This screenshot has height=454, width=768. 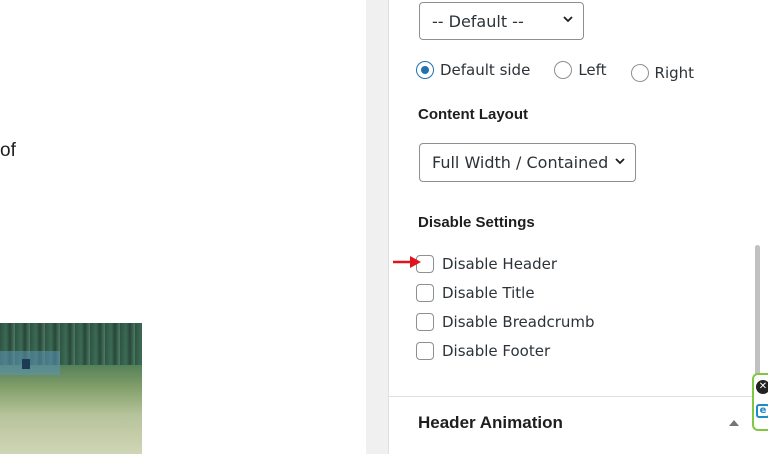 I want to click on checkbox-label: Disable Breadcrumb, so click(x=518, y=322).